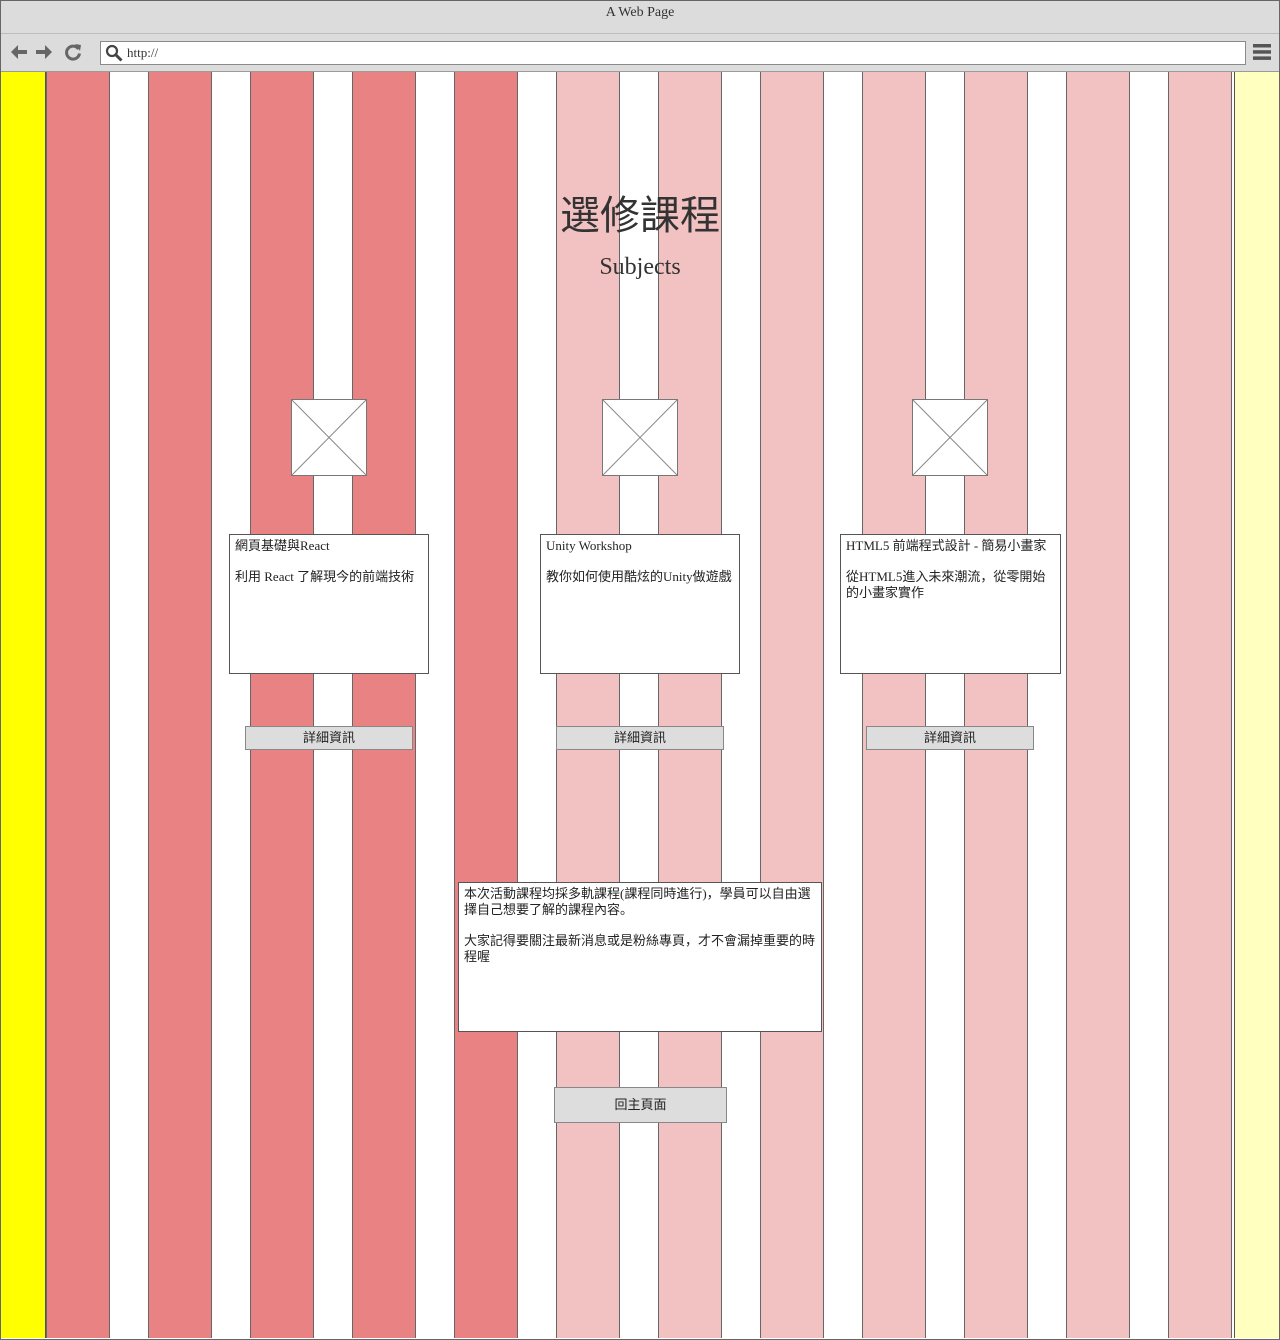 This screenshot has height=1340, width=1280. I want to click on course-name: HTML5 前端程式設計 - 簡易小畫家, so click(946, 545).